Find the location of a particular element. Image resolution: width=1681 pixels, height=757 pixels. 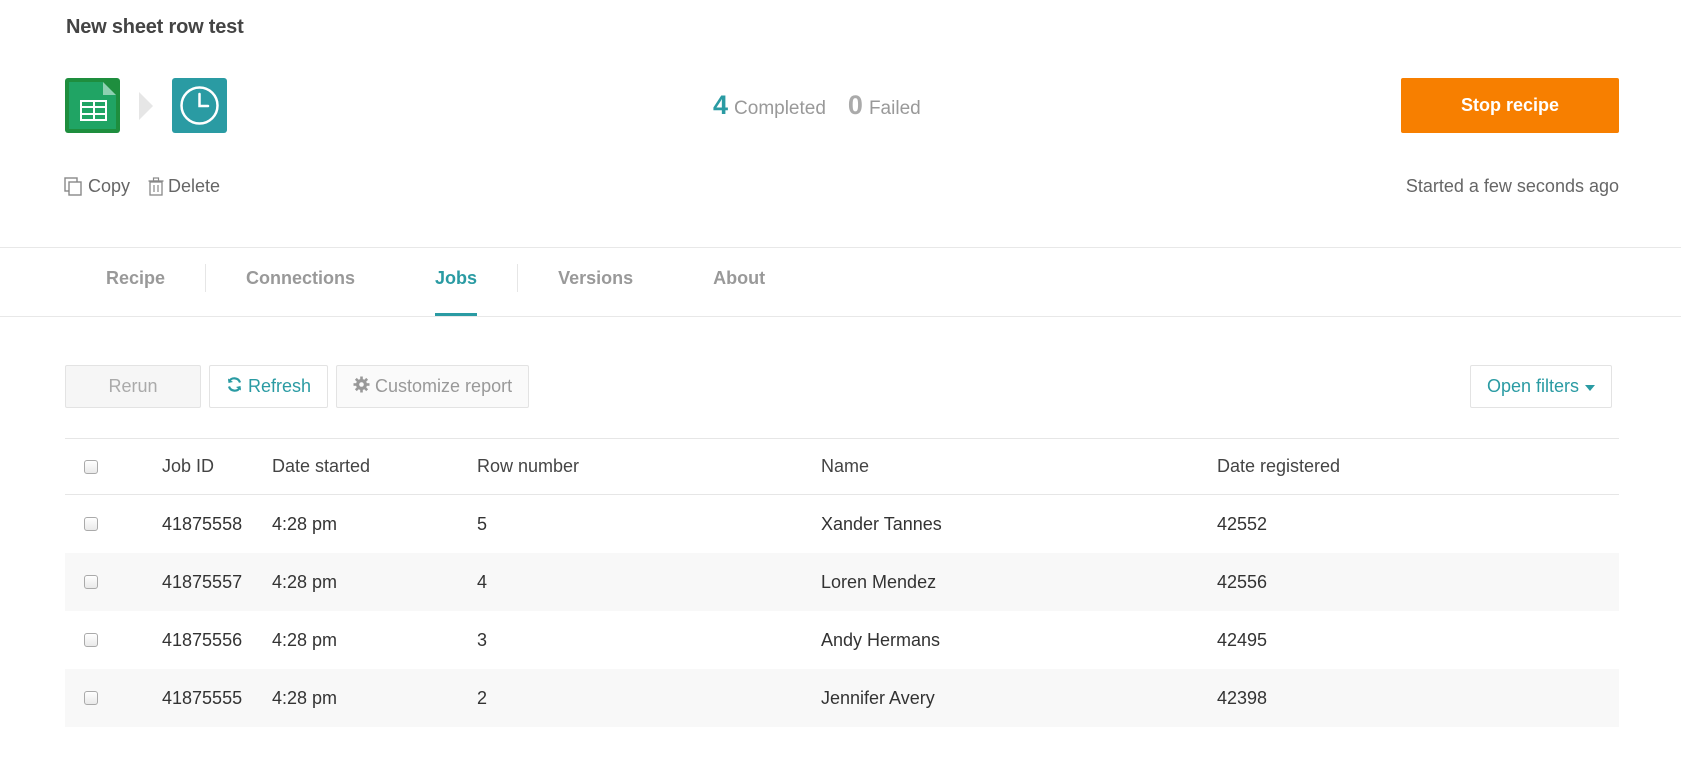

completed-count: 4 is located at coordinates (720, 105).